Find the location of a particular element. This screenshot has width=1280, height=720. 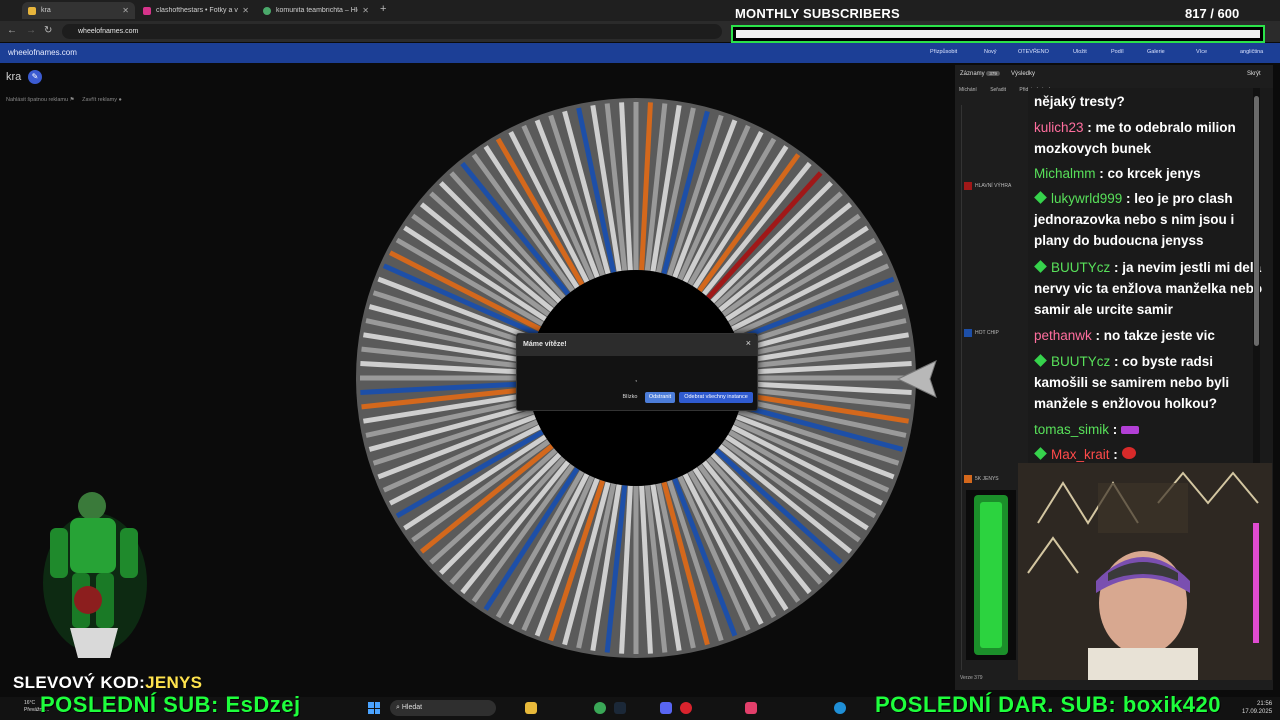

tab-komunita: komunita teambrichta – Hledat ✕ is located at coordinates (316, 10).